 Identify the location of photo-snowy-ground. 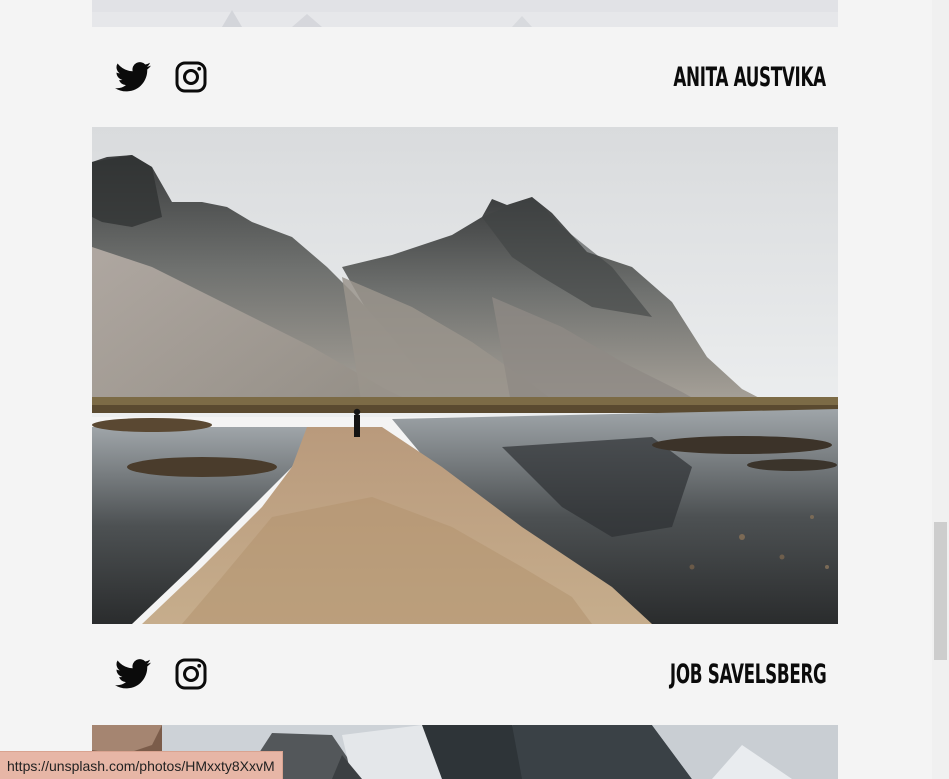
(465, 13).